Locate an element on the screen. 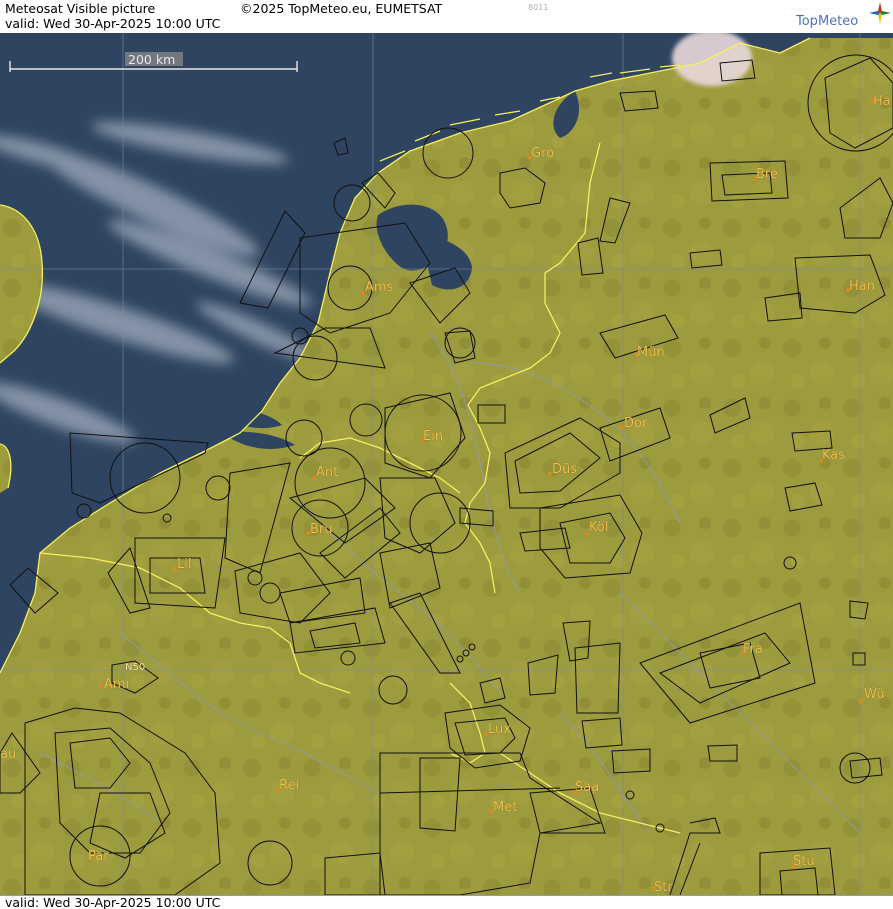 This screenshot has width=893, height=909. city-wu-label: Wü is located at coordinates (874, 694).